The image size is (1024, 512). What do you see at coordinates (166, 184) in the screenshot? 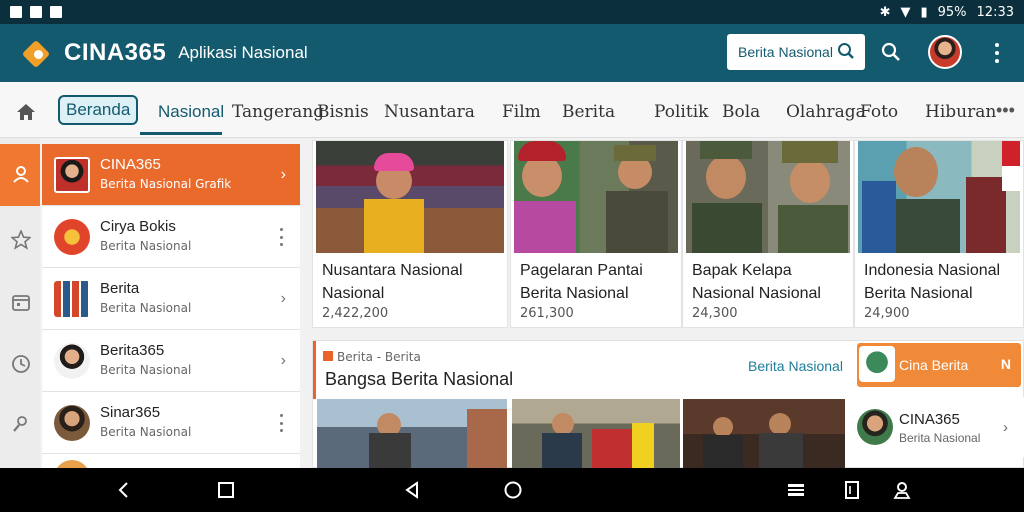
I see `item-subtitle: Berita Nasional Grafik` at bounding box center [166, 184].